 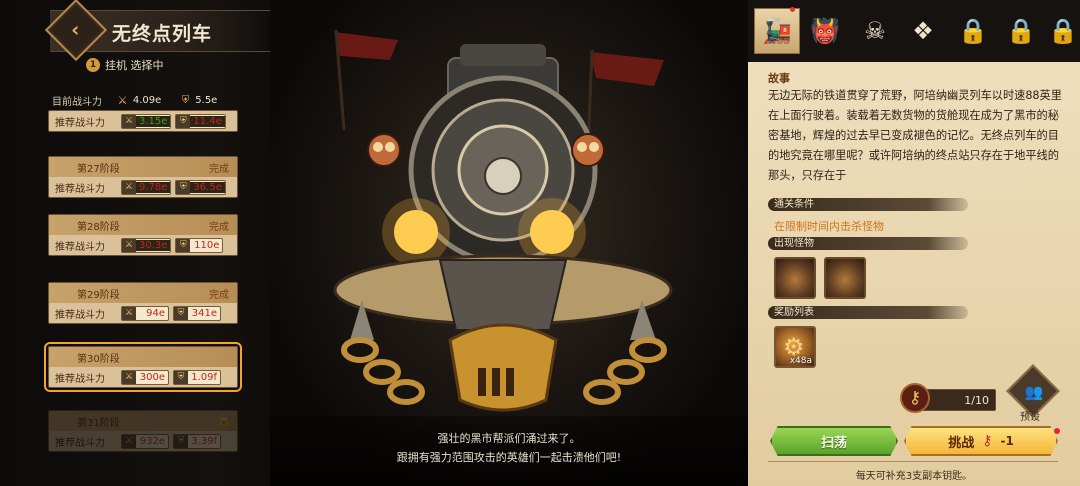 I want to click on stage-card-28: 第28阶段 完成 推荐战斗力 ⚔ 30.3e ⛨ 110e, so click(x=143, y=235).